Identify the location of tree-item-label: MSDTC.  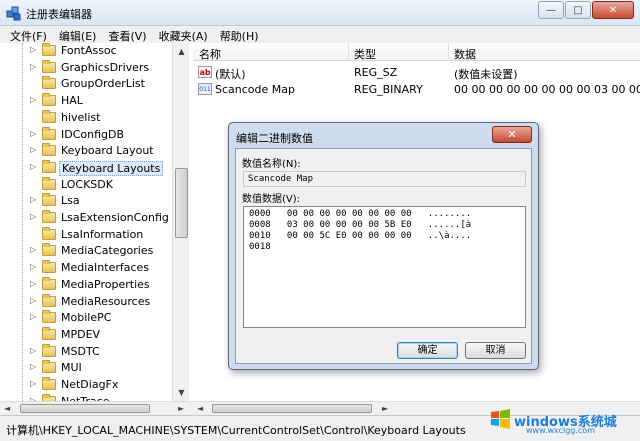
(80, 351).